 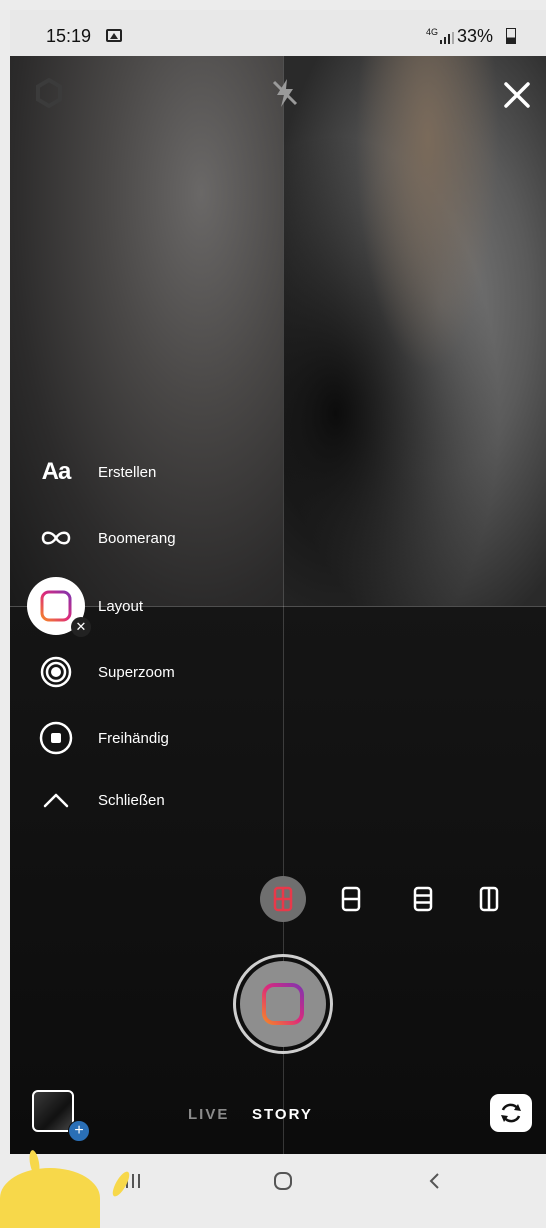 I want to click on flip-camera-button, so click(x=511, y=1113).